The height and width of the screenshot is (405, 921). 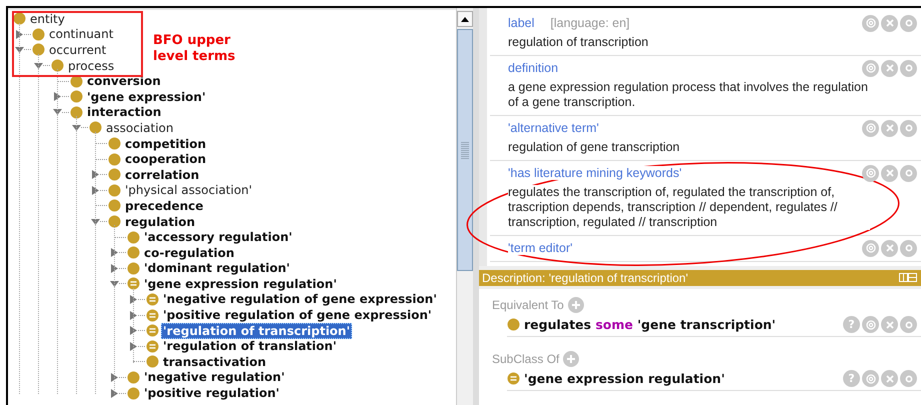 What do you see at coordinates (300, 299) in the screenshot?
I see `tree-node: 'negative regulation of gene expression'` at bounding box center [300, 299].